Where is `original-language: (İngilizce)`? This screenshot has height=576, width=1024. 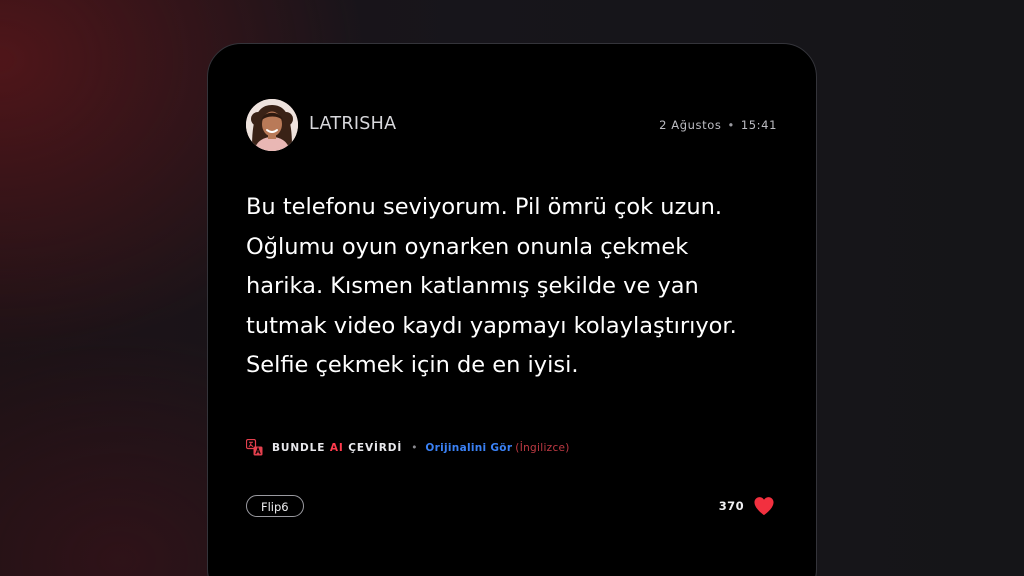
original-language: (İngilizce) is located at coordinates (542, 447).